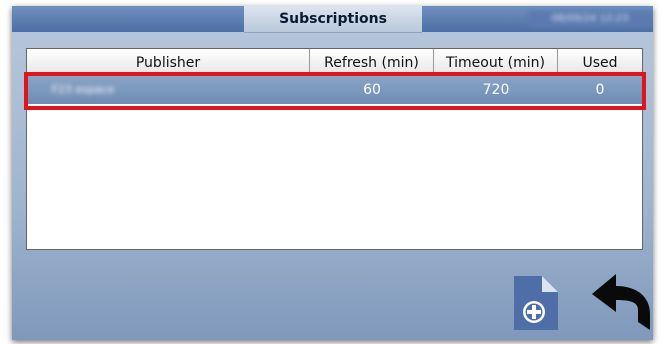  Describe the element at coordinates (335, 91) in the screenshot. I see `row-highlight-box` at that location.